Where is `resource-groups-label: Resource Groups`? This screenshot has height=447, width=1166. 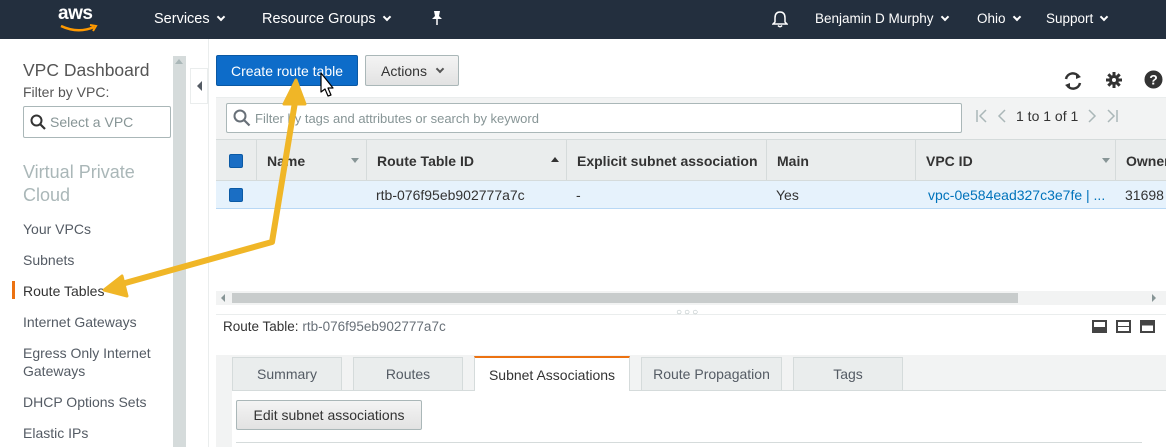
resource-groups-label: Resource Groups is located at coordinates (319, 19).